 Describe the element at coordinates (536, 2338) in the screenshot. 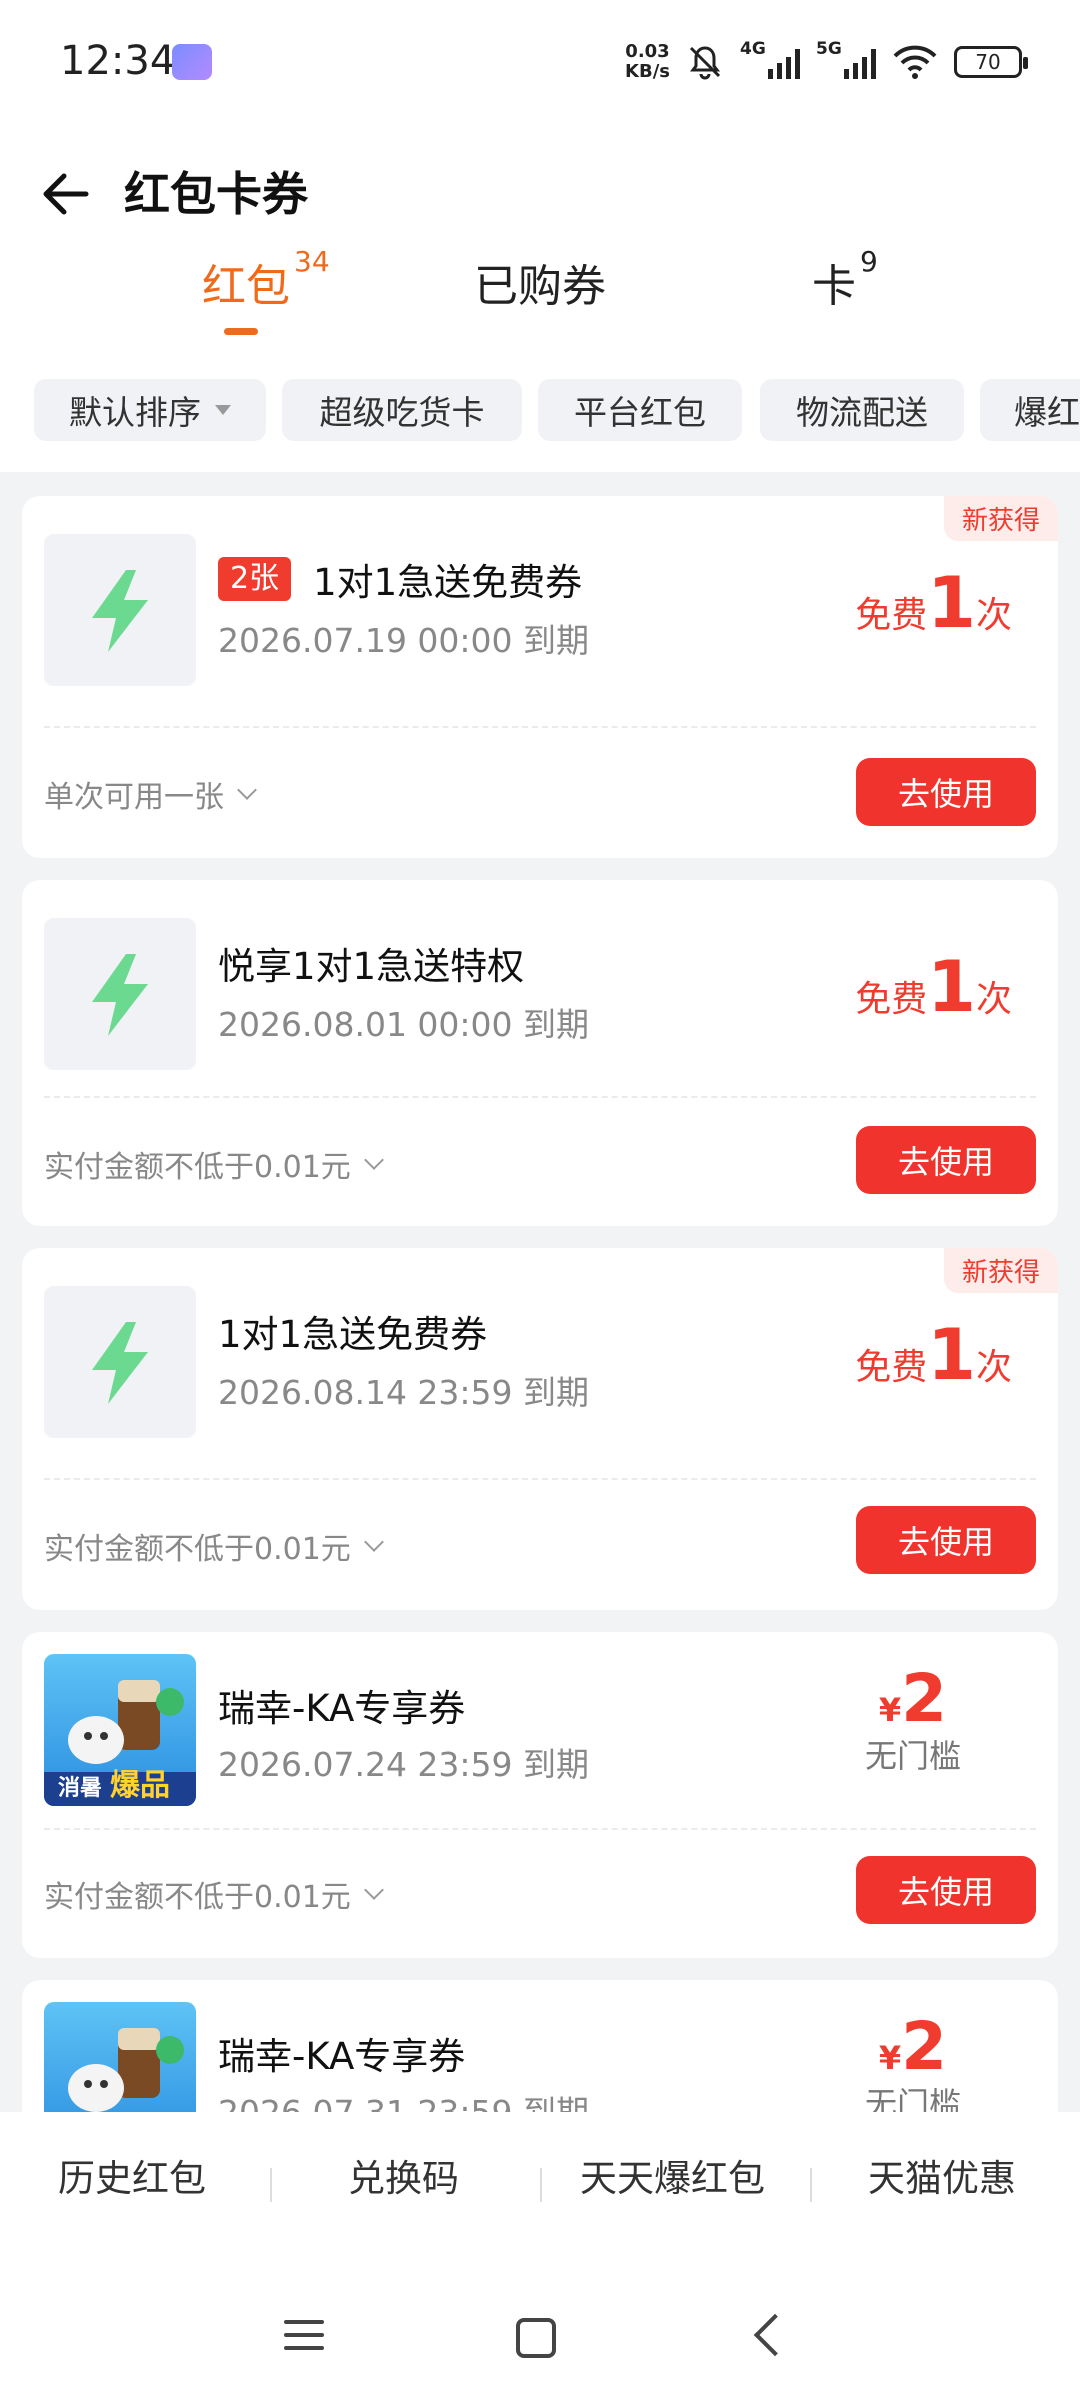

I see `home-icon` at that location.